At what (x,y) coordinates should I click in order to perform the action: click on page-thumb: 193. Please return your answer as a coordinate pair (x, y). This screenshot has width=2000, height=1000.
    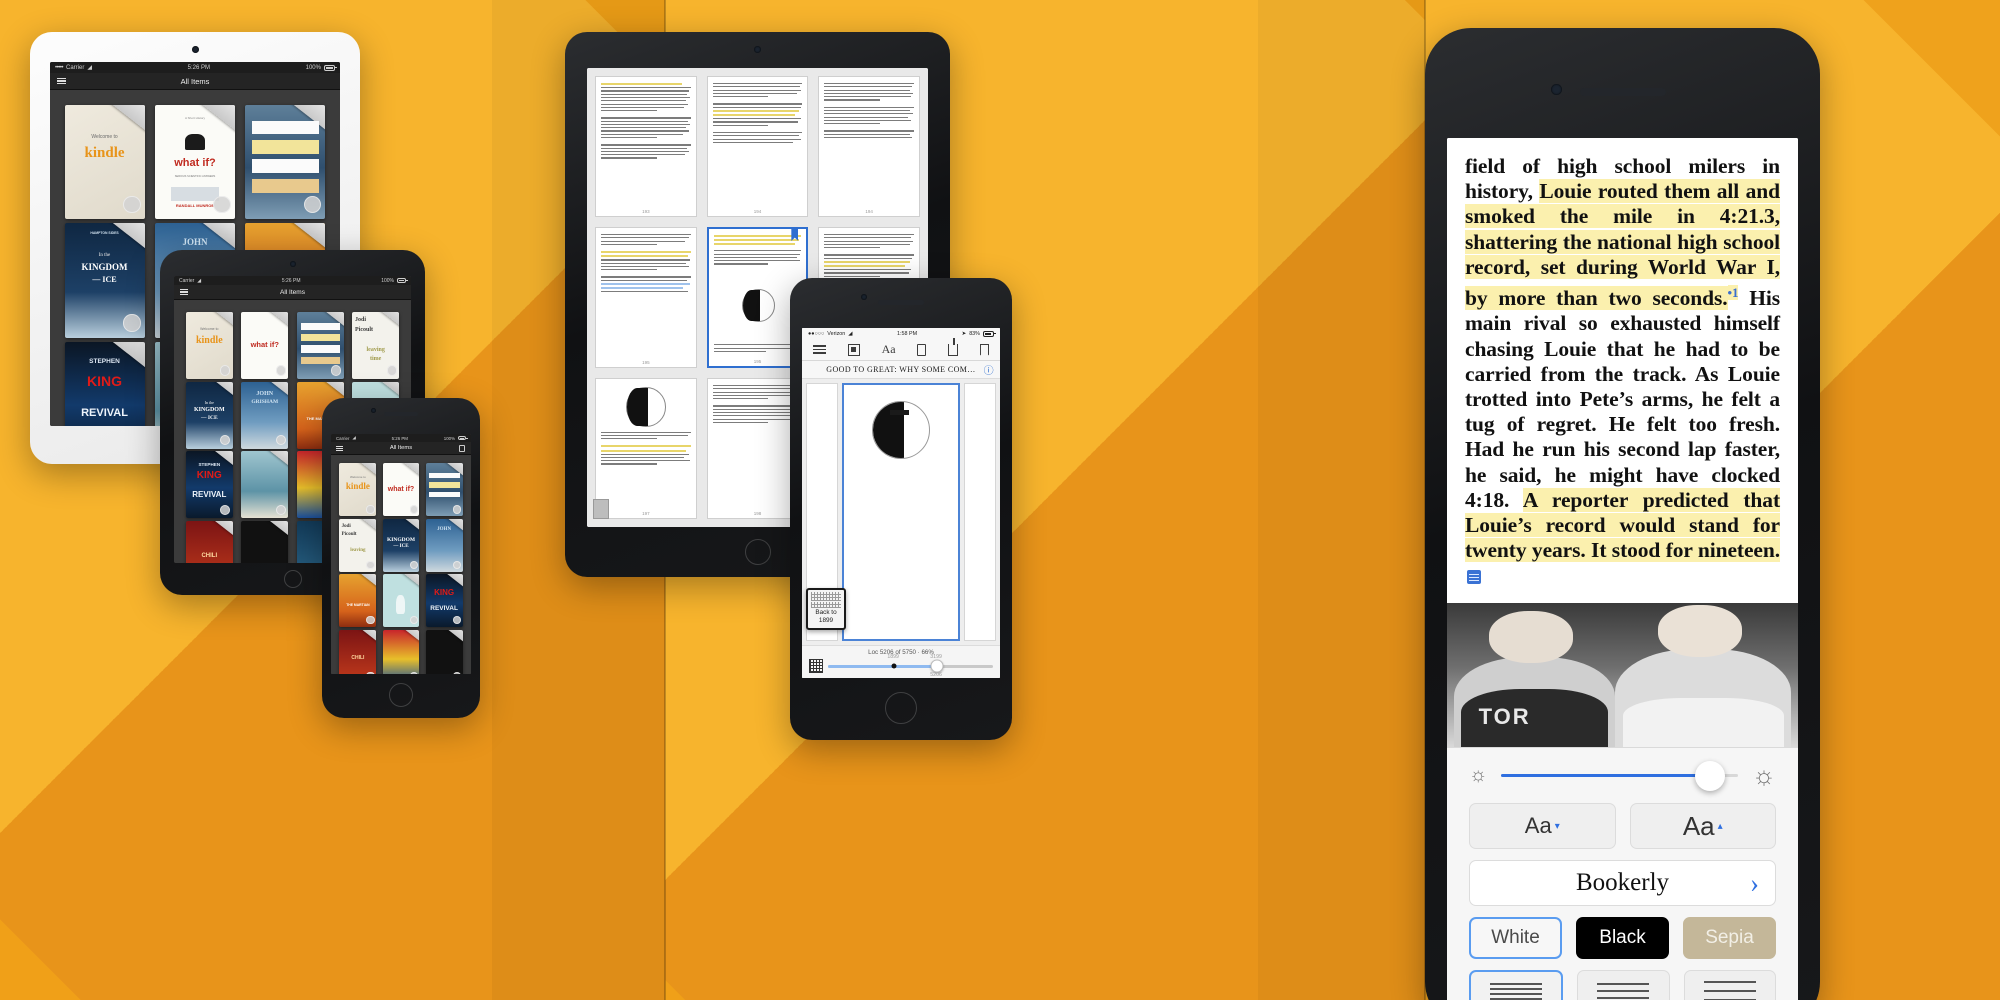
    Looking at the image, I should click on (646, 146).